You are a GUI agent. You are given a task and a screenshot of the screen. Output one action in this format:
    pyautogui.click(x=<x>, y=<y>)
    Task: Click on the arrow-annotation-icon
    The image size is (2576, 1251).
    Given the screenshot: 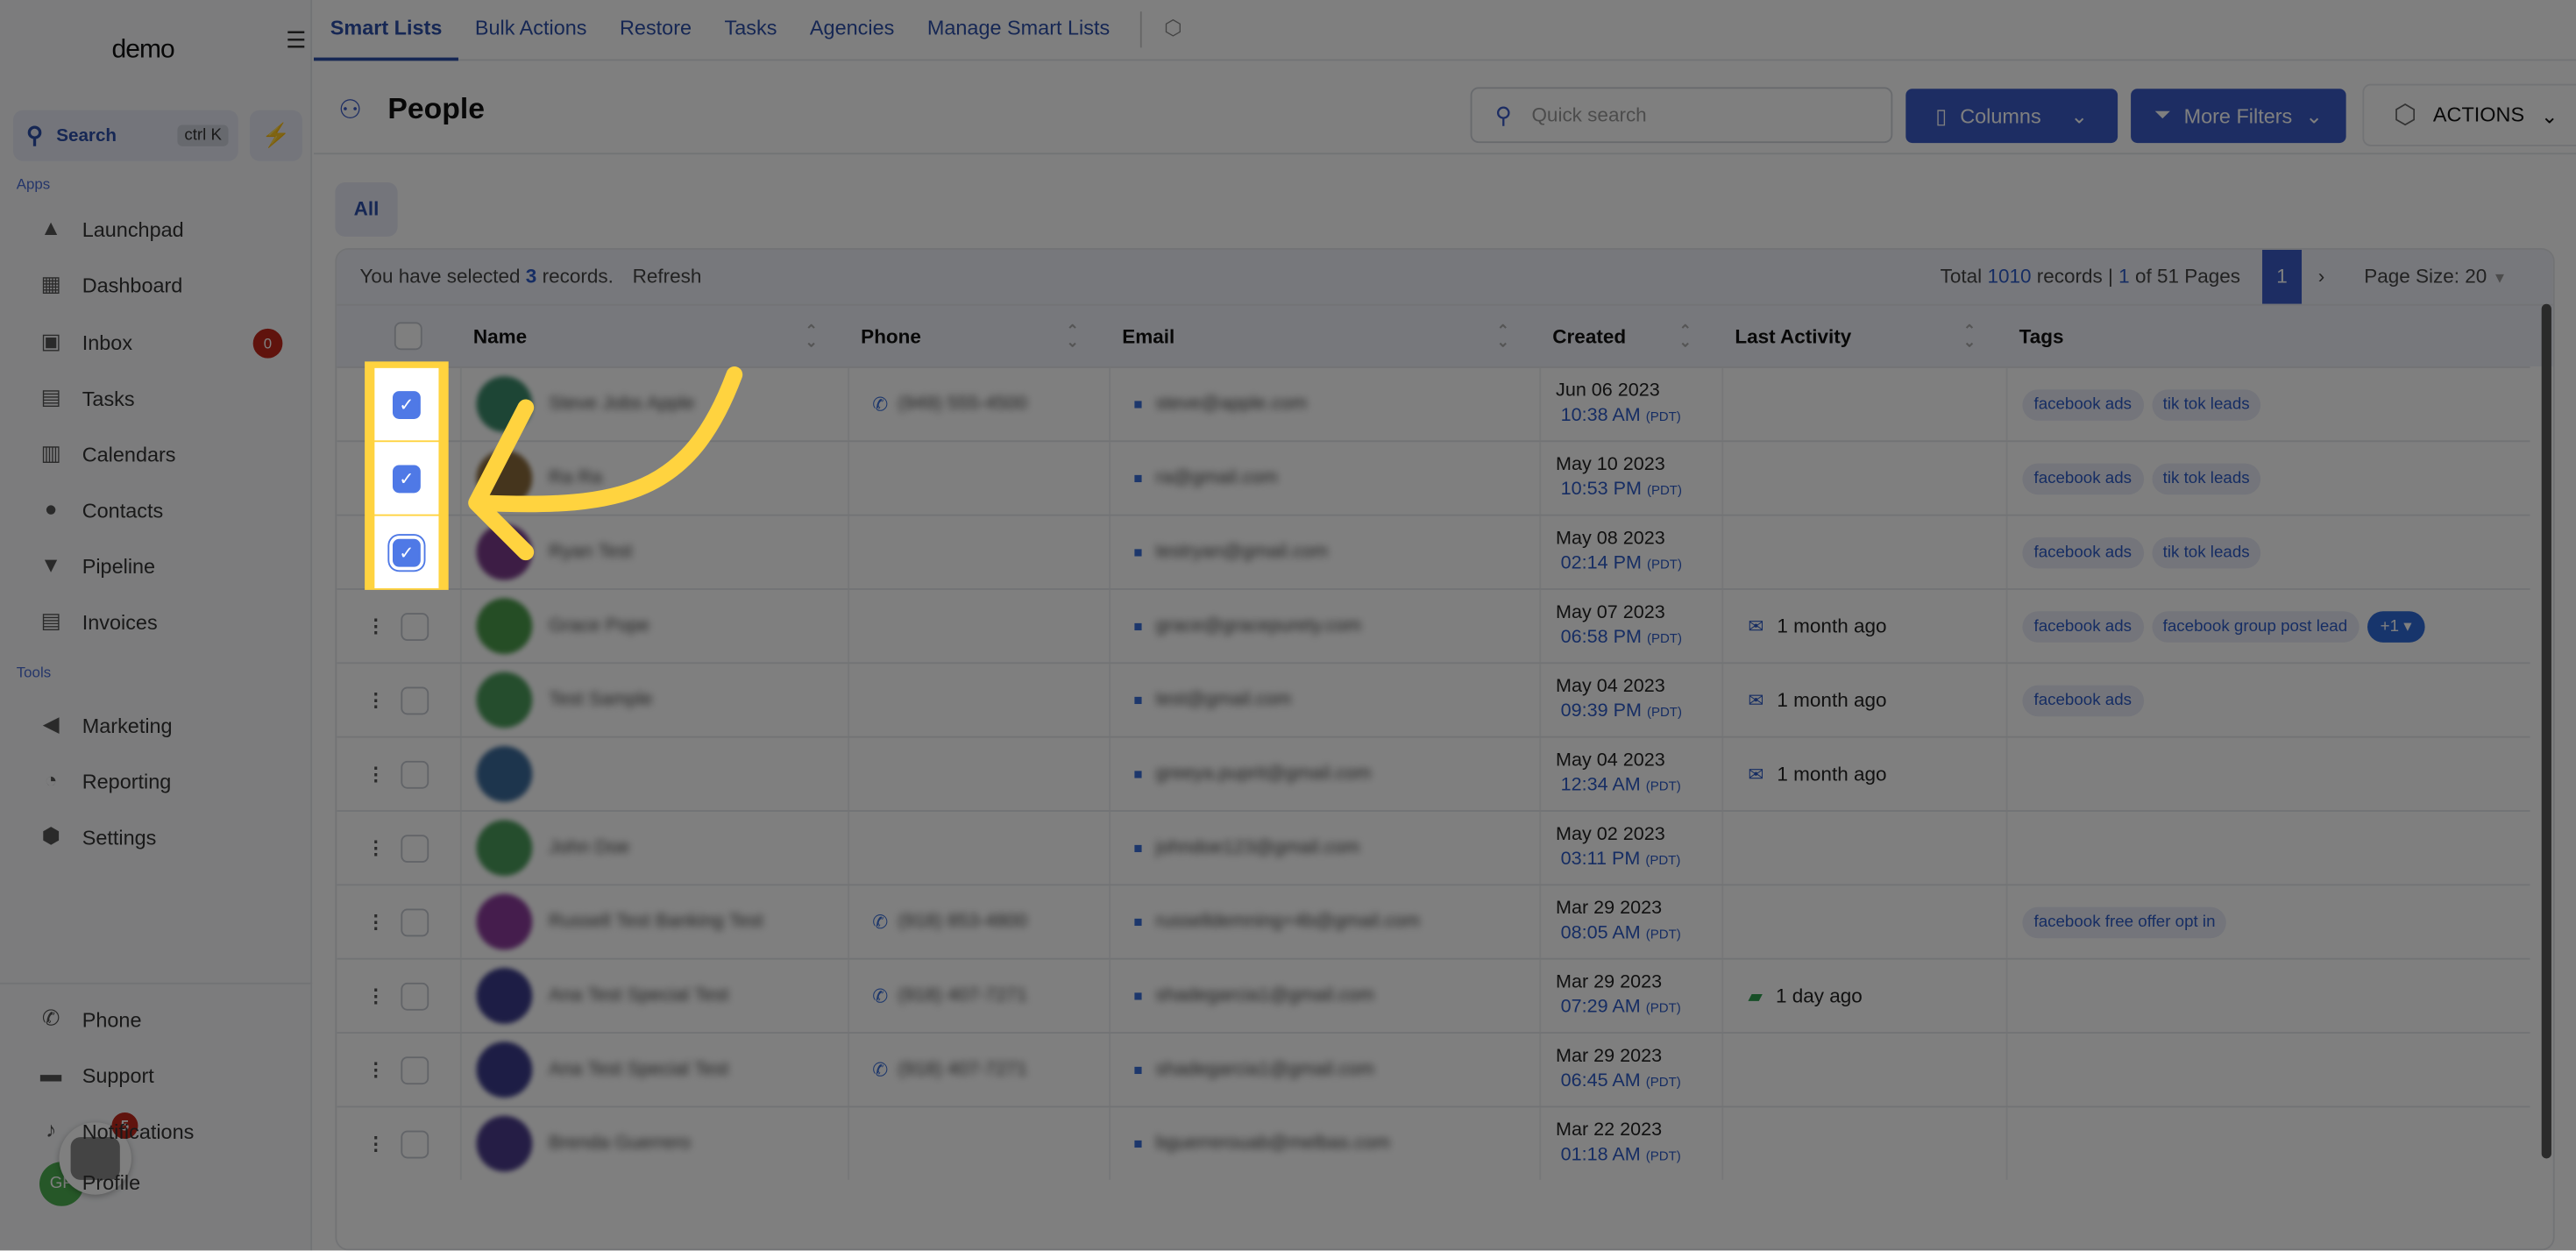 What is the action you would take?
    pyautogui.click(x=605, y=463)
    